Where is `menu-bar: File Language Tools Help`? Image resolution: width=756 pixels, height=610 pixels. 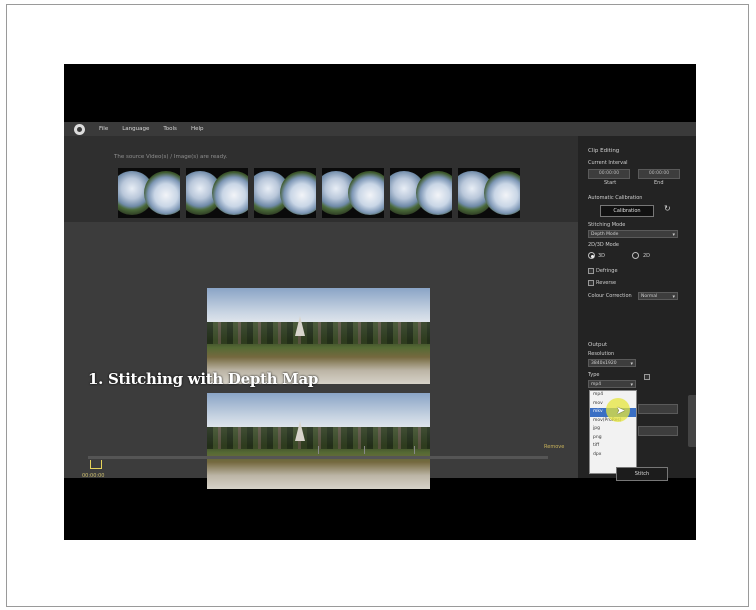 menu-bar: File Language Tools Help is located at coordinates (380, 129).